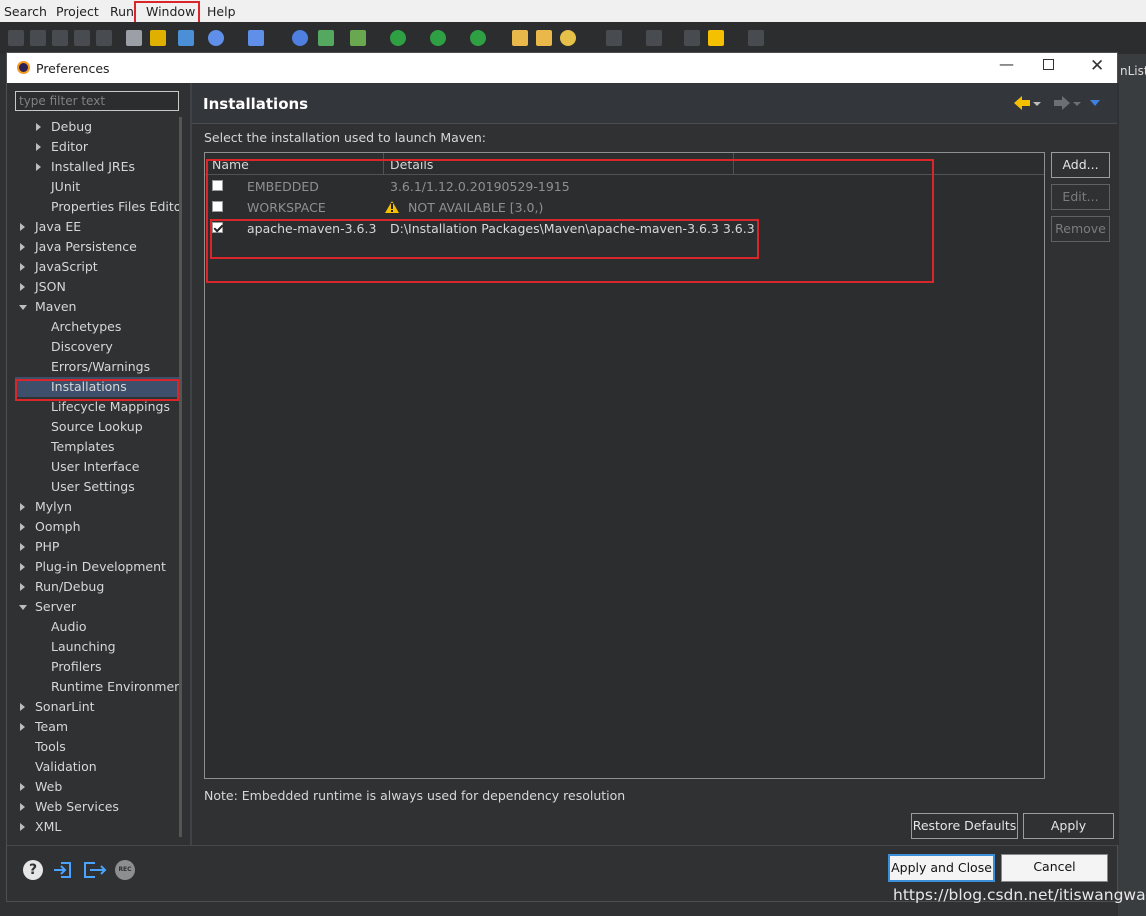  Describe the element at coordinates (1080, 229) in the screenshot. I see `remove-button: Remove` at that location.